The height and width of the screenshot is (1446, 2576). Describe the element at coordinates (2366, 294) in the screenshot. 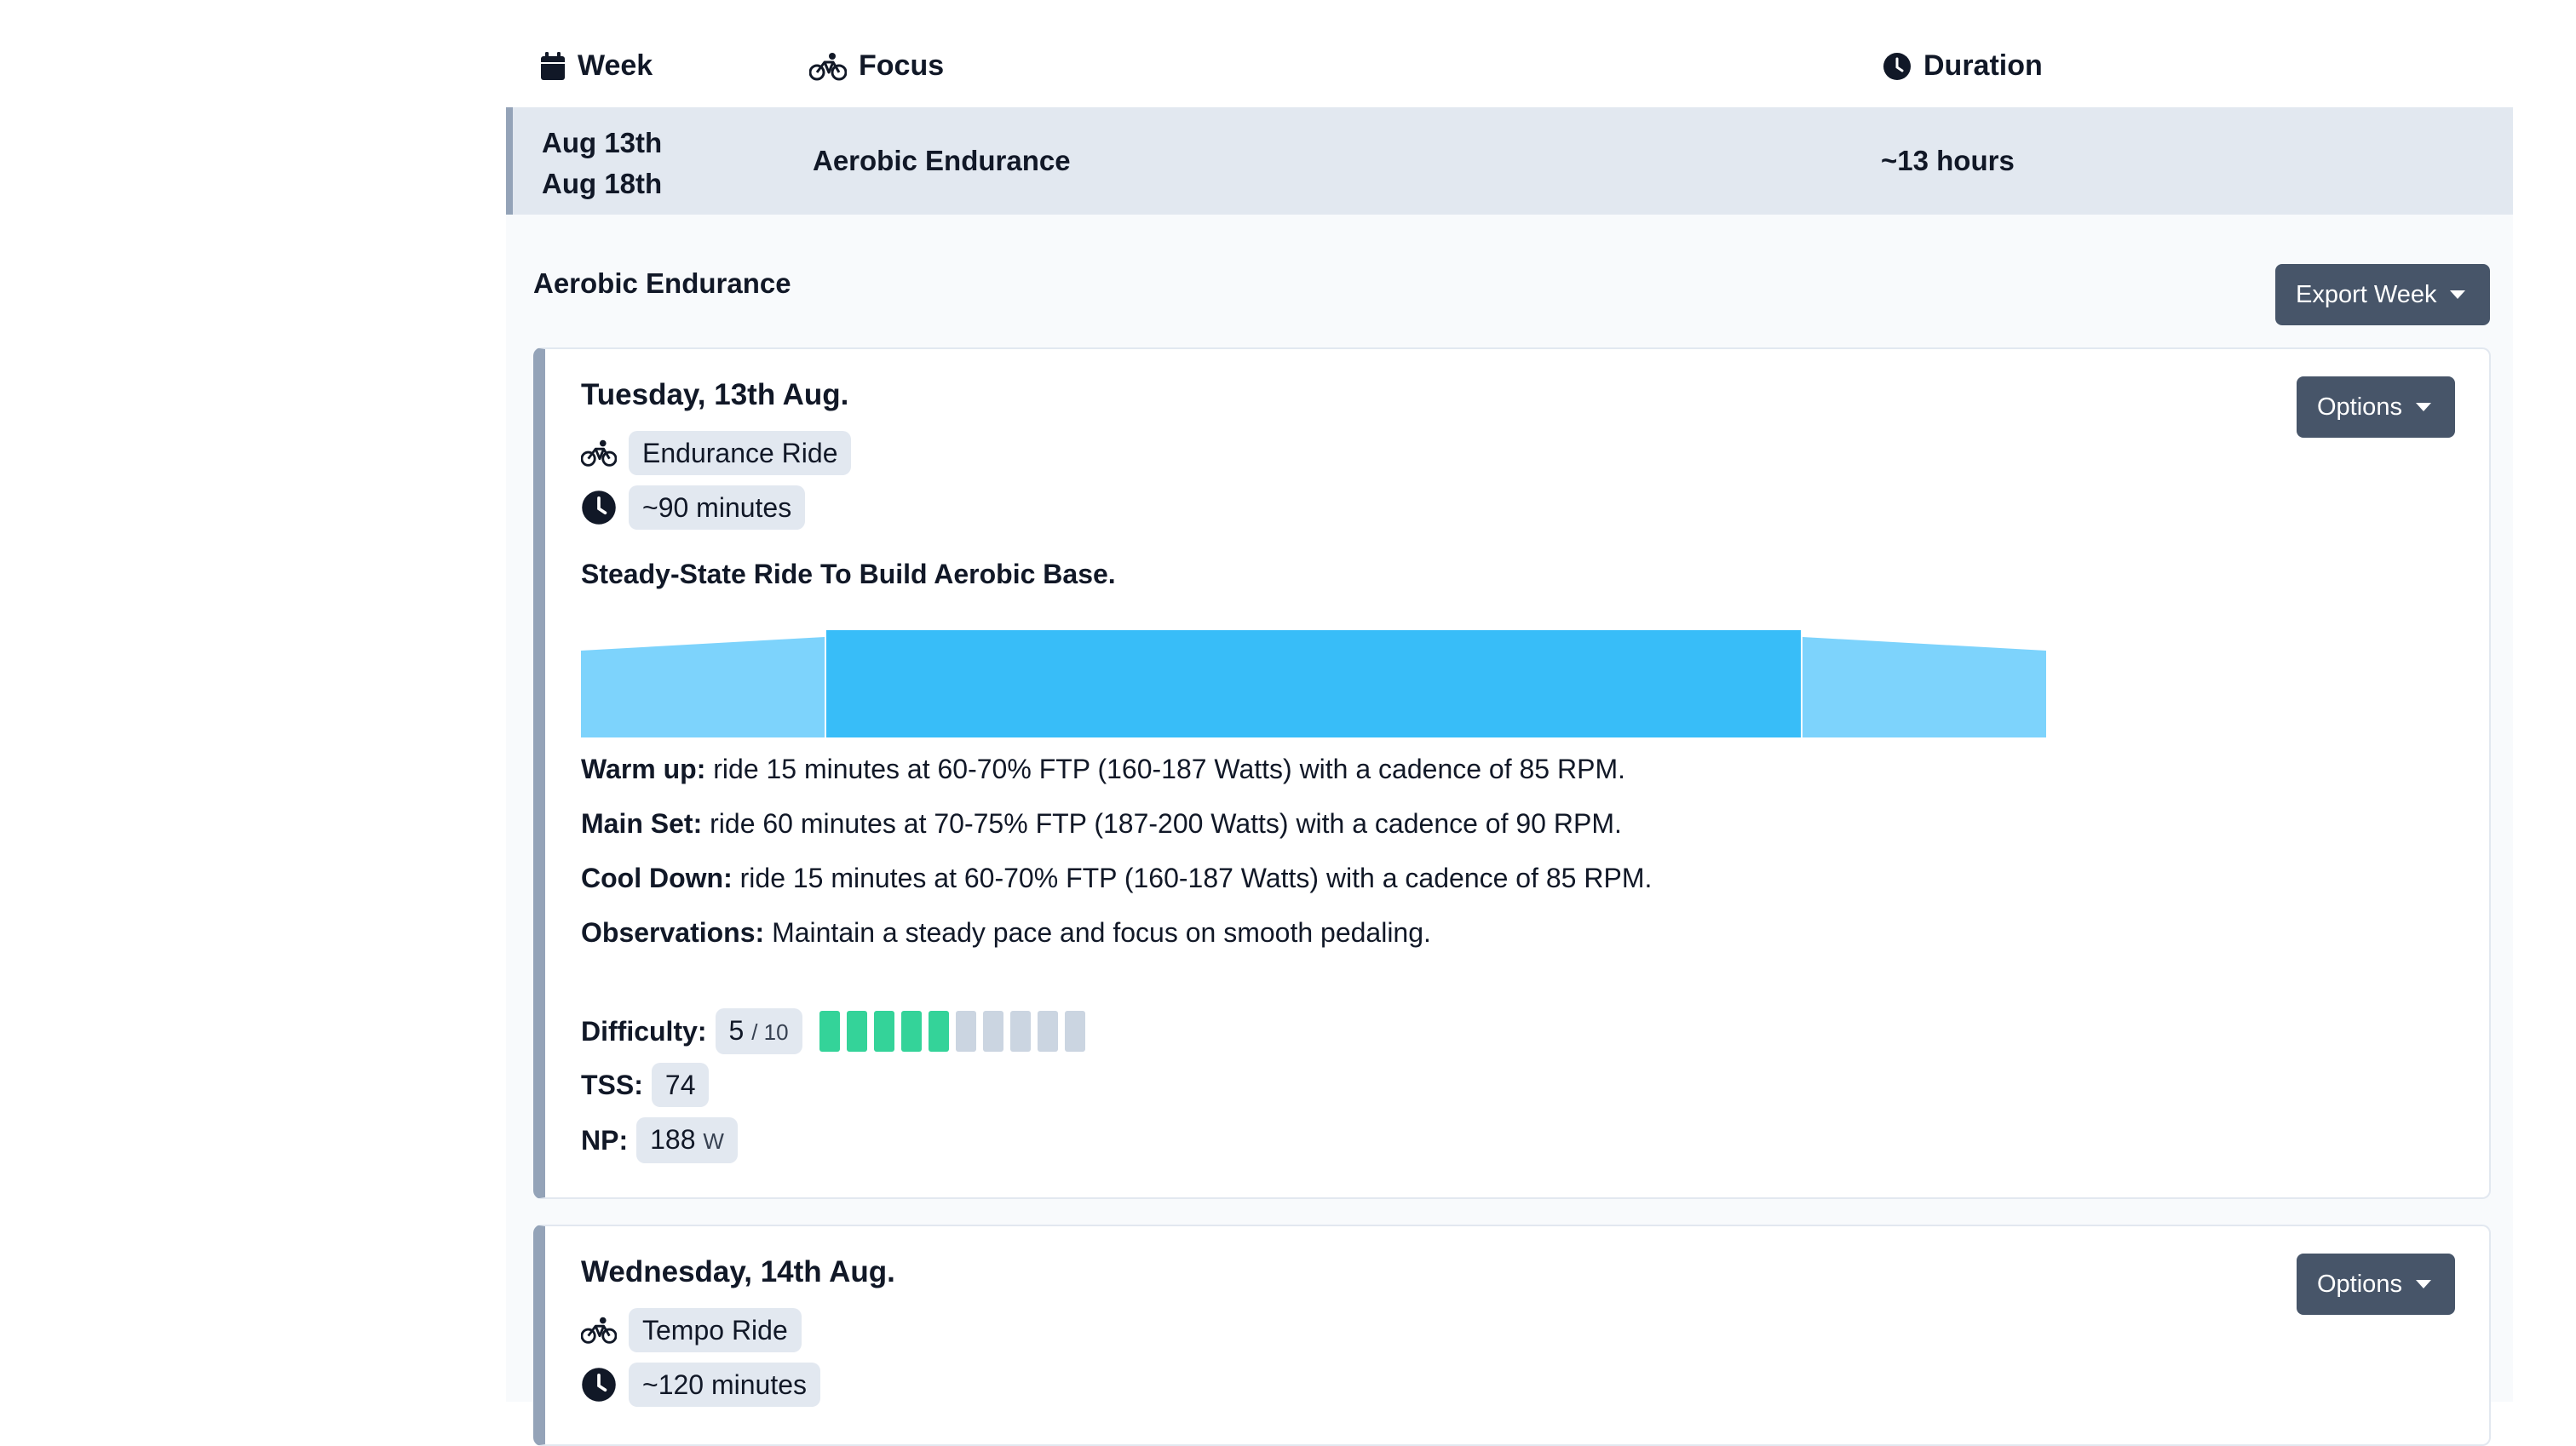

I see `export-week-label: Export Week` at that location.